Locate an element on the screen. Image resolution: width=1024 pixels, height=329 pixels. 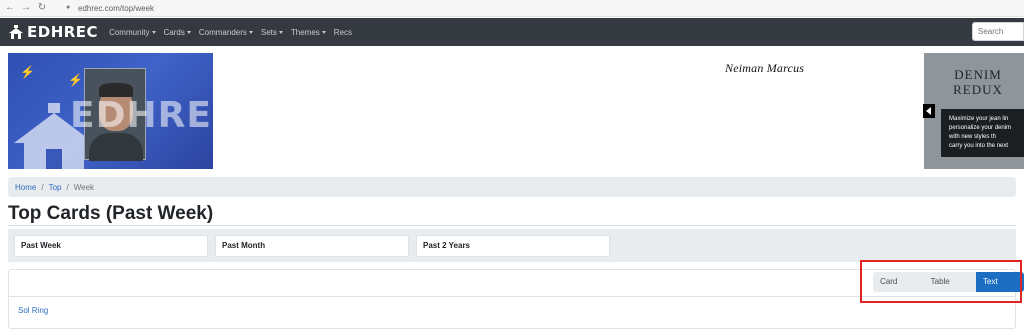
page-title: Top Cards (Past Week) is located at coordinates (111, 213).